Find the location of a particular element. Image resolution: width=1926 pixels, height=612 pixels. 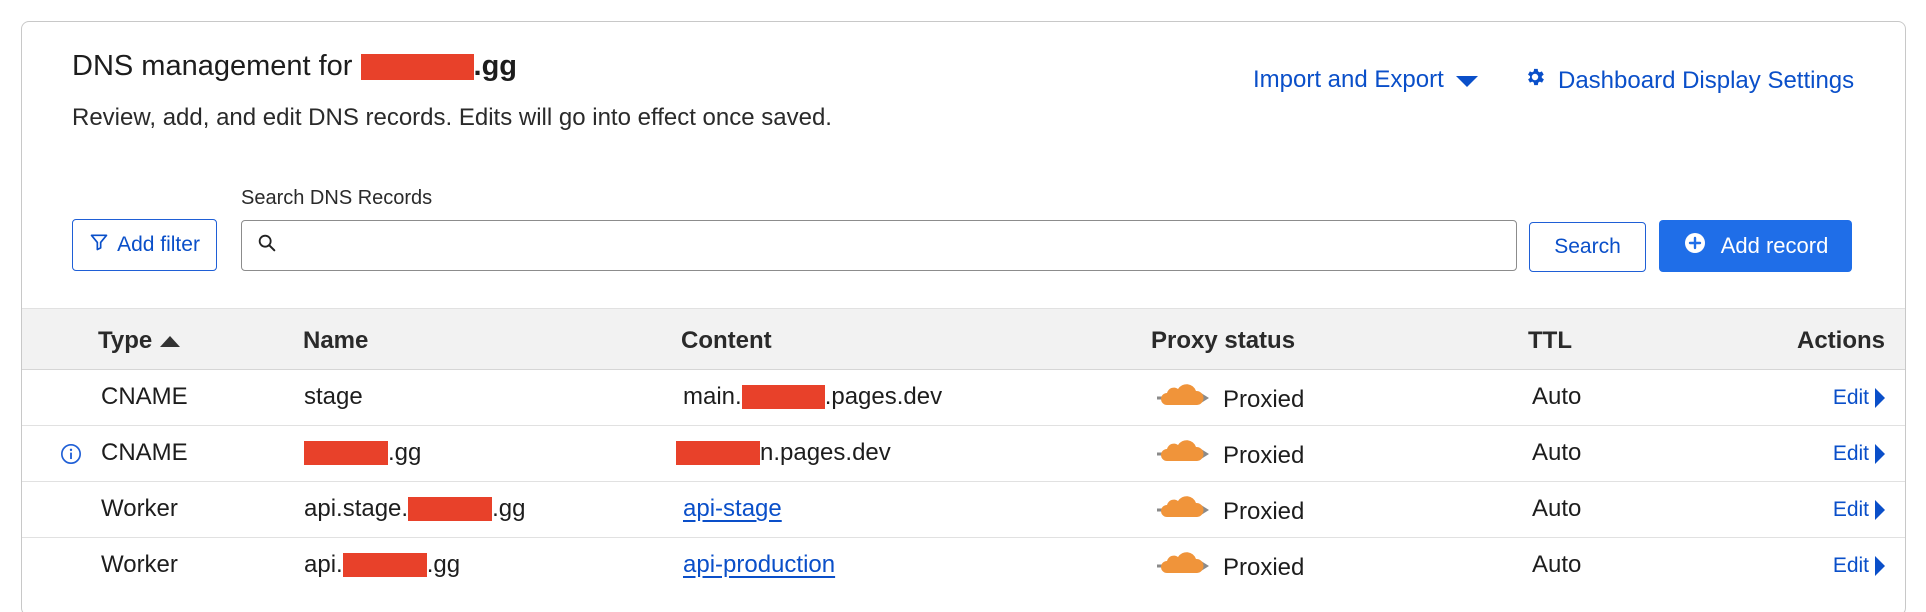

add-filter-button: Add filter is located at coordinates (144, 245).